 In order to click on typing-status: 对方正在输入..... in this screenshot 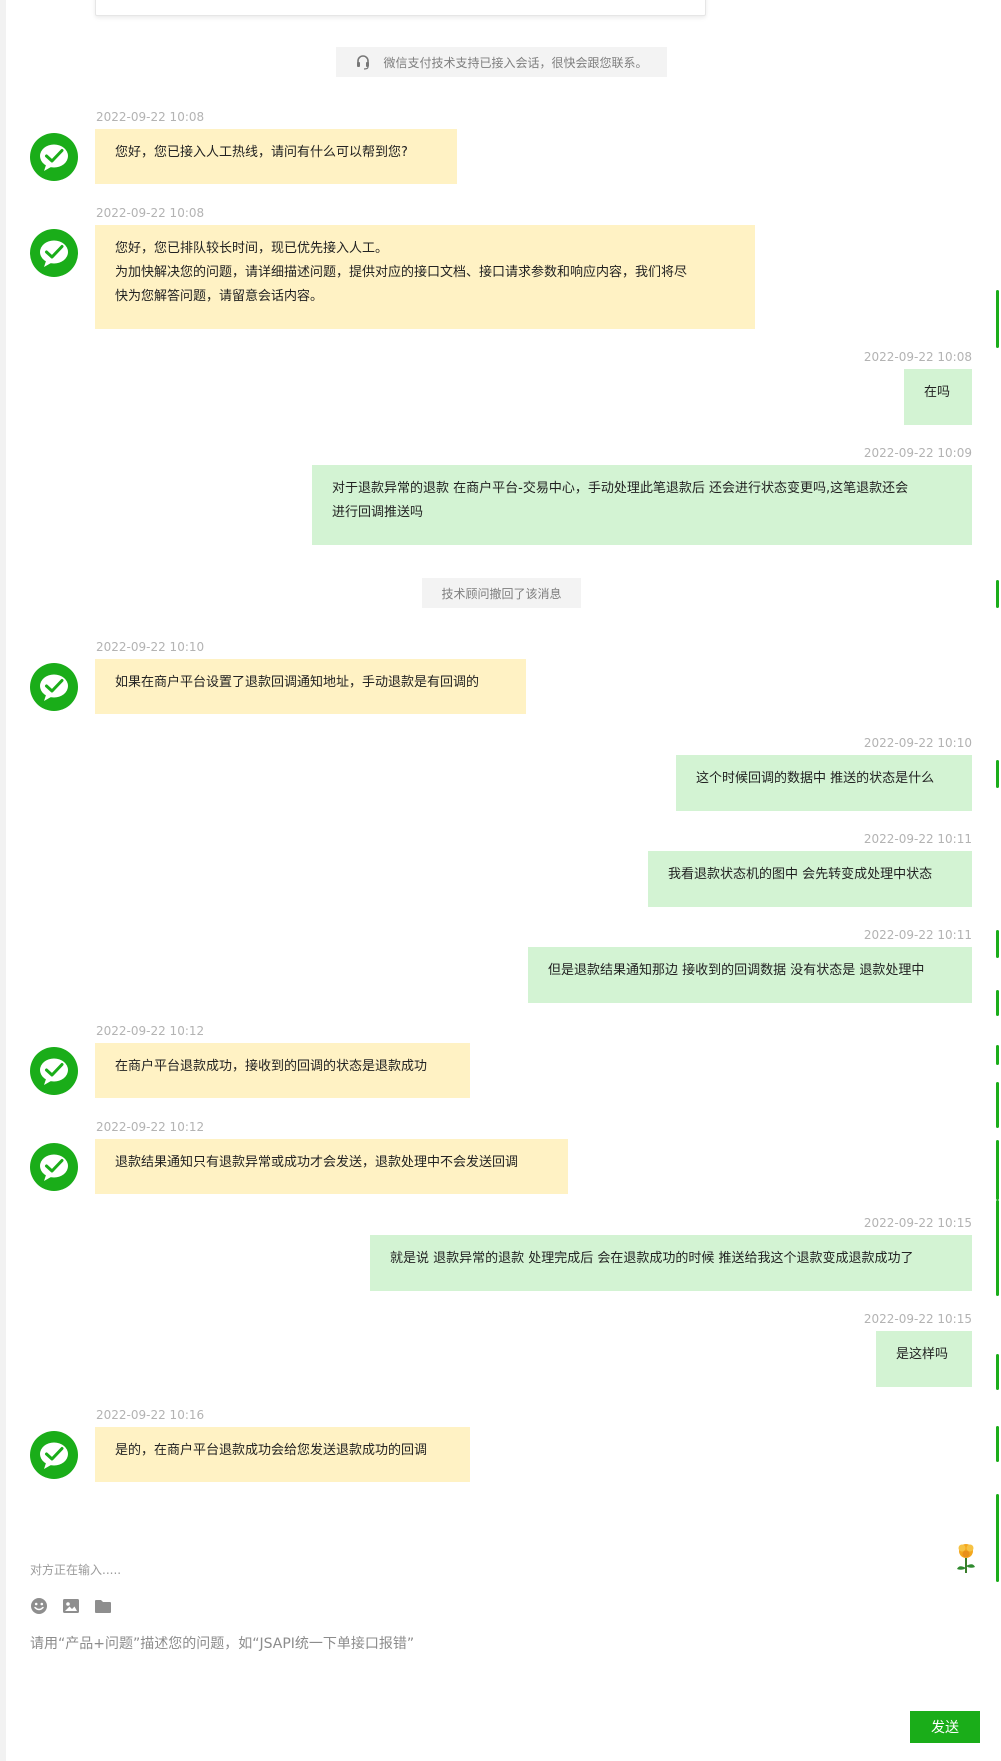, I will do `click(76, 1570)`.